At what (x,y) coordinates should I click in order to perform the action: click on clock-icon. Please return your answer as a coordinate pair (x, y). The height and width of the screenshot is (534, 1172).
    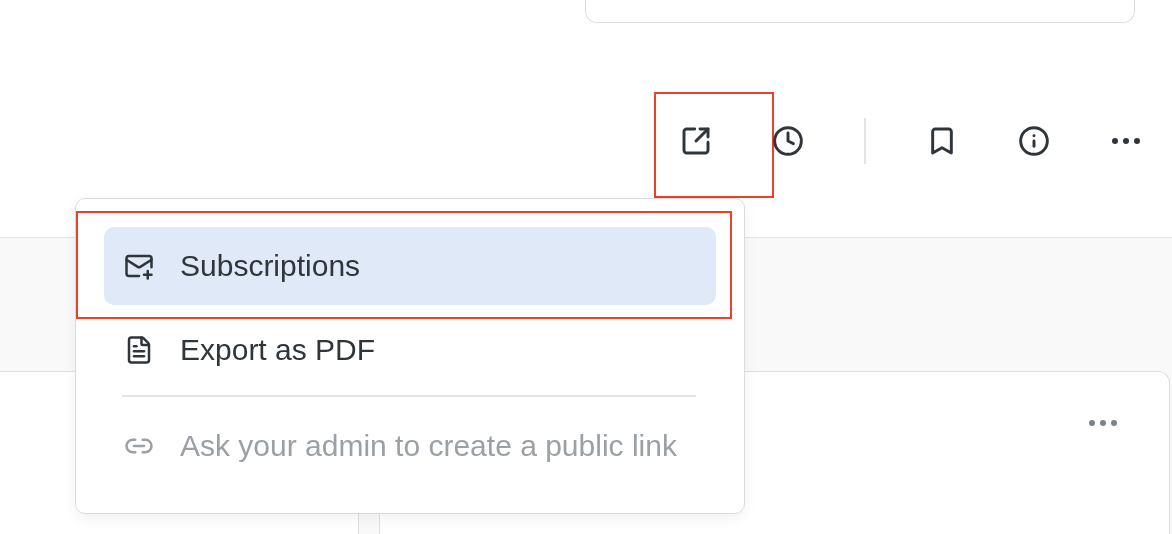
    Looking at the image, I should click on (788, 141).